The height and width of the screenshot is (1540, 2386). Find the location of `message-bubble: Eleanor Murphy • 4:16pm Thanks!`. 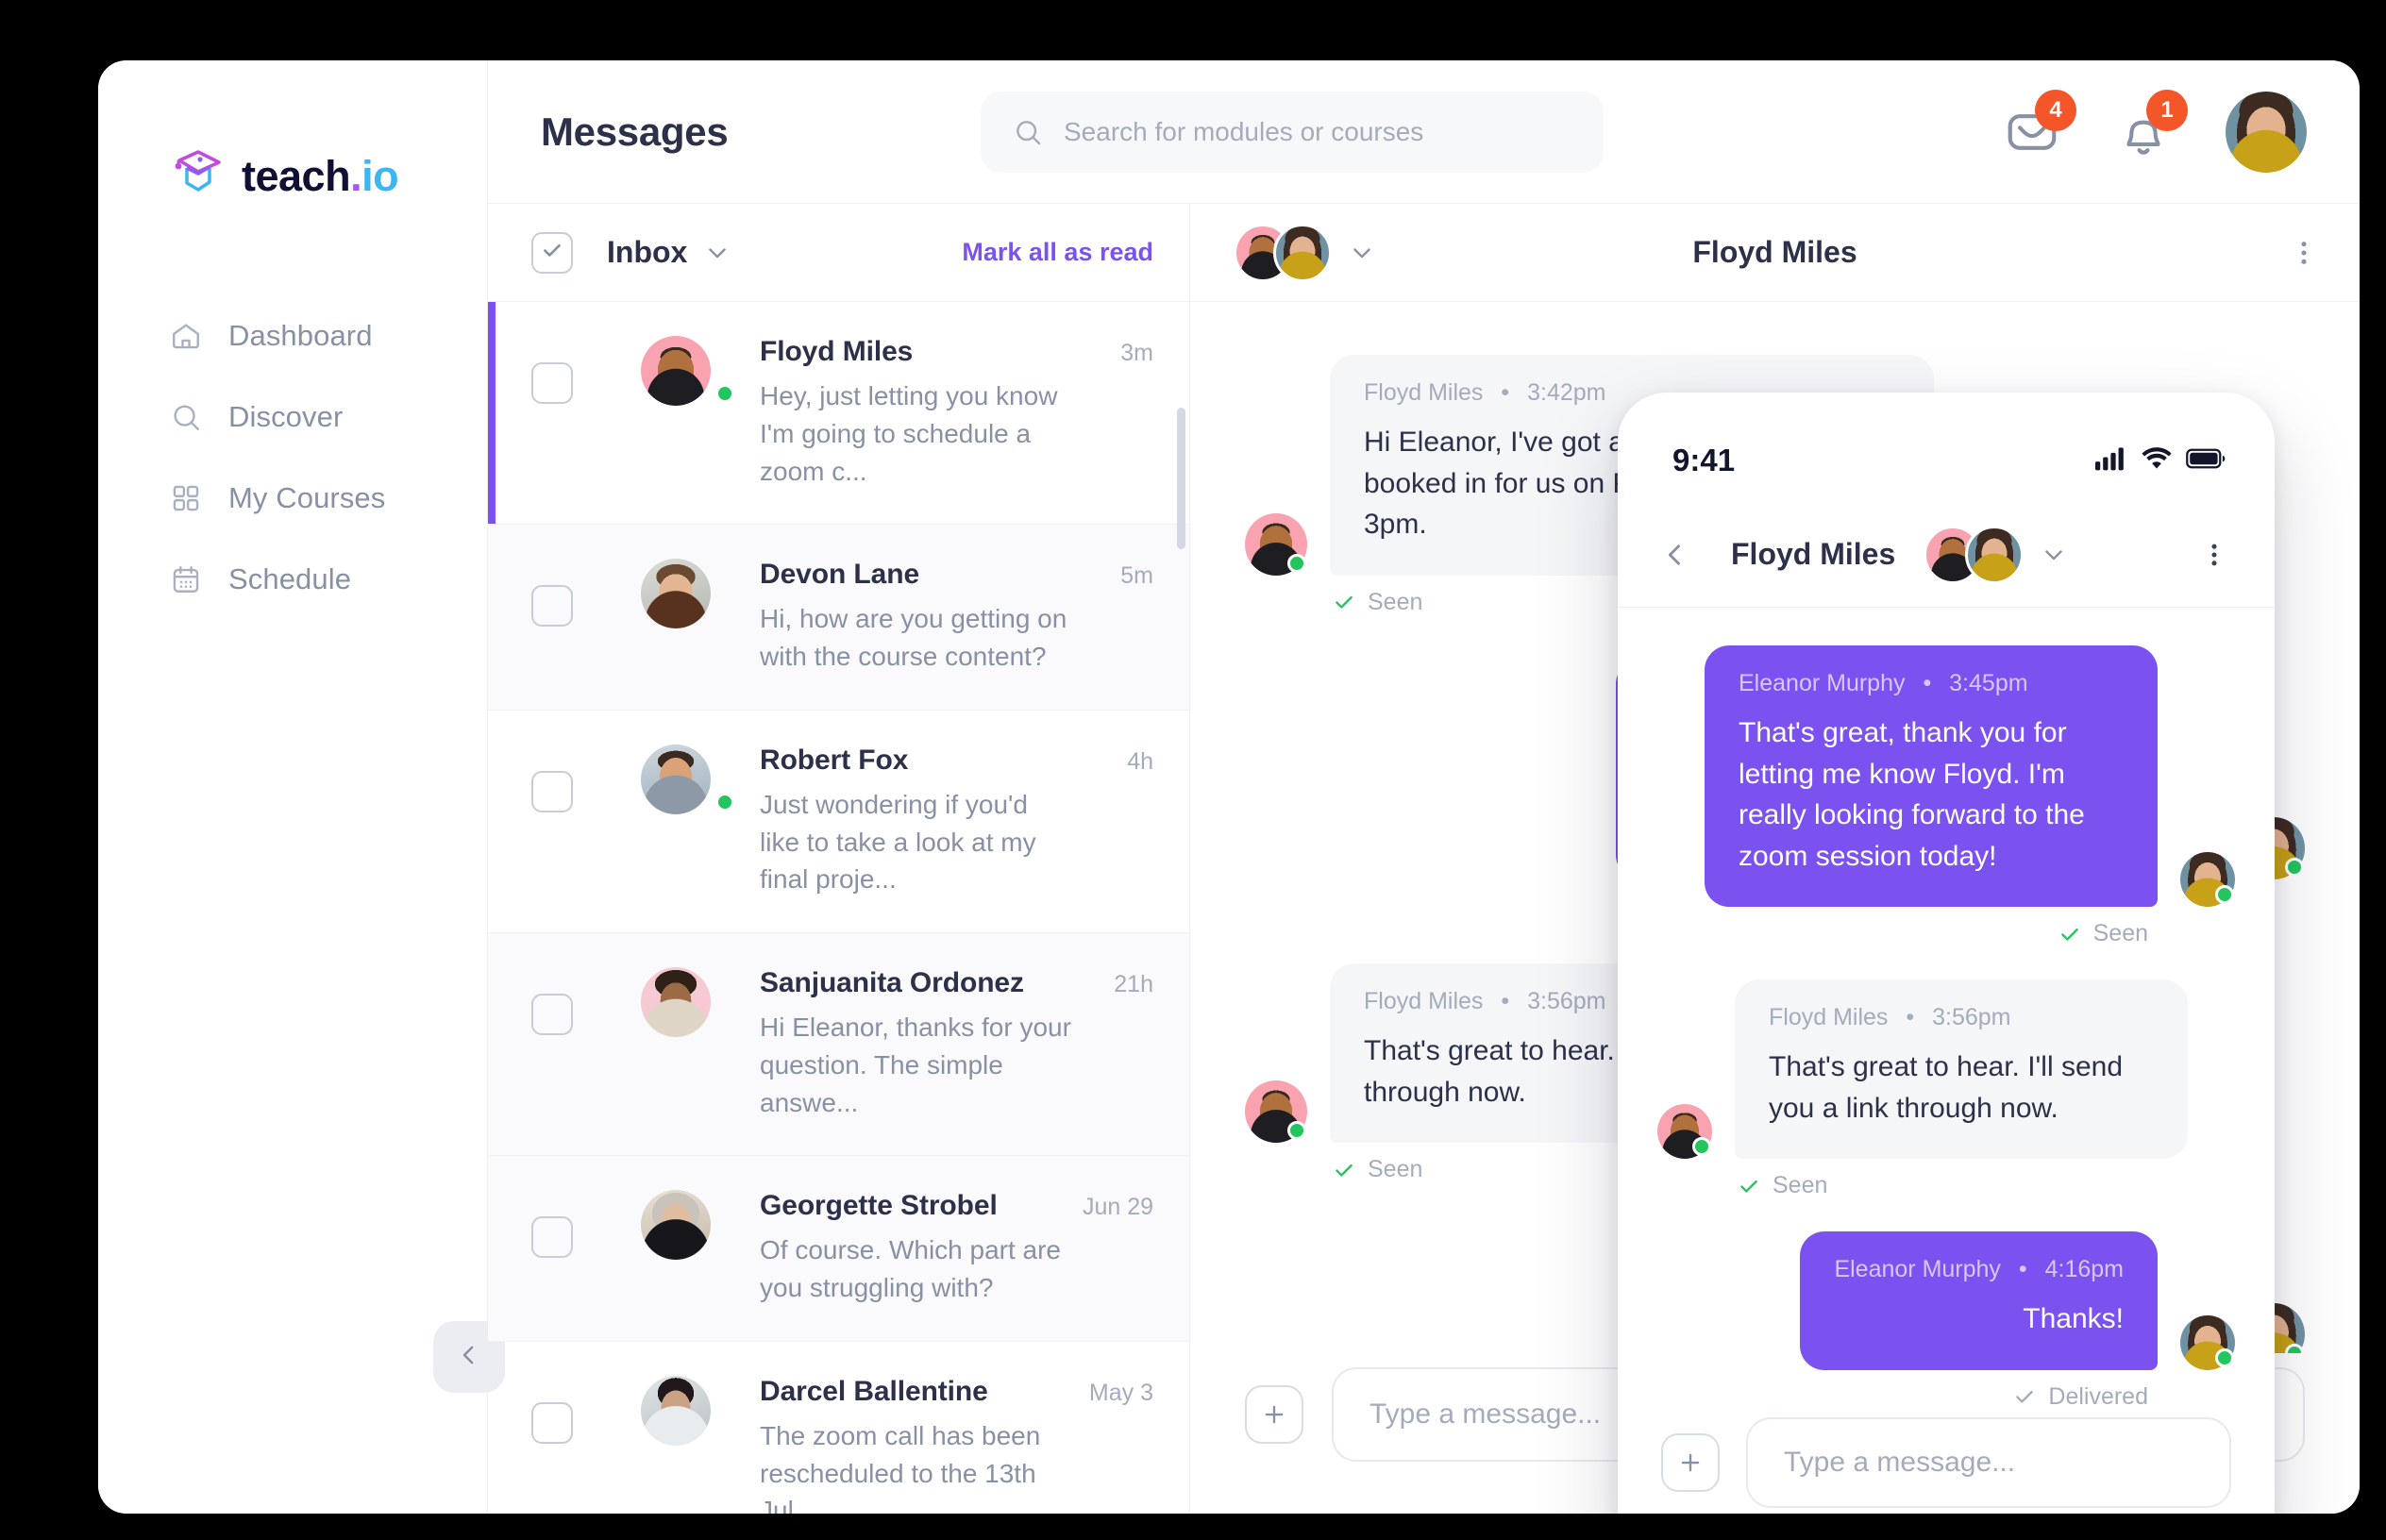

message-bubble: Eleanor Murphy • 4:16pm Thanks! is located at coordinates (1979, 1300).